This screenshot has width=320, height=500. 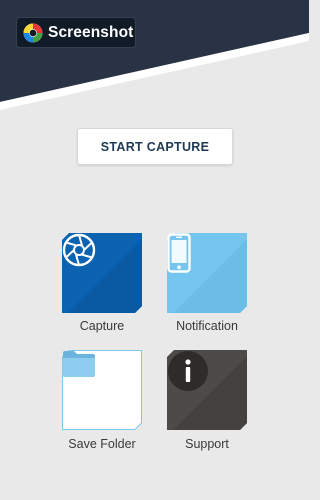 I want to click on folder-icon, so click(x=79, y=364).